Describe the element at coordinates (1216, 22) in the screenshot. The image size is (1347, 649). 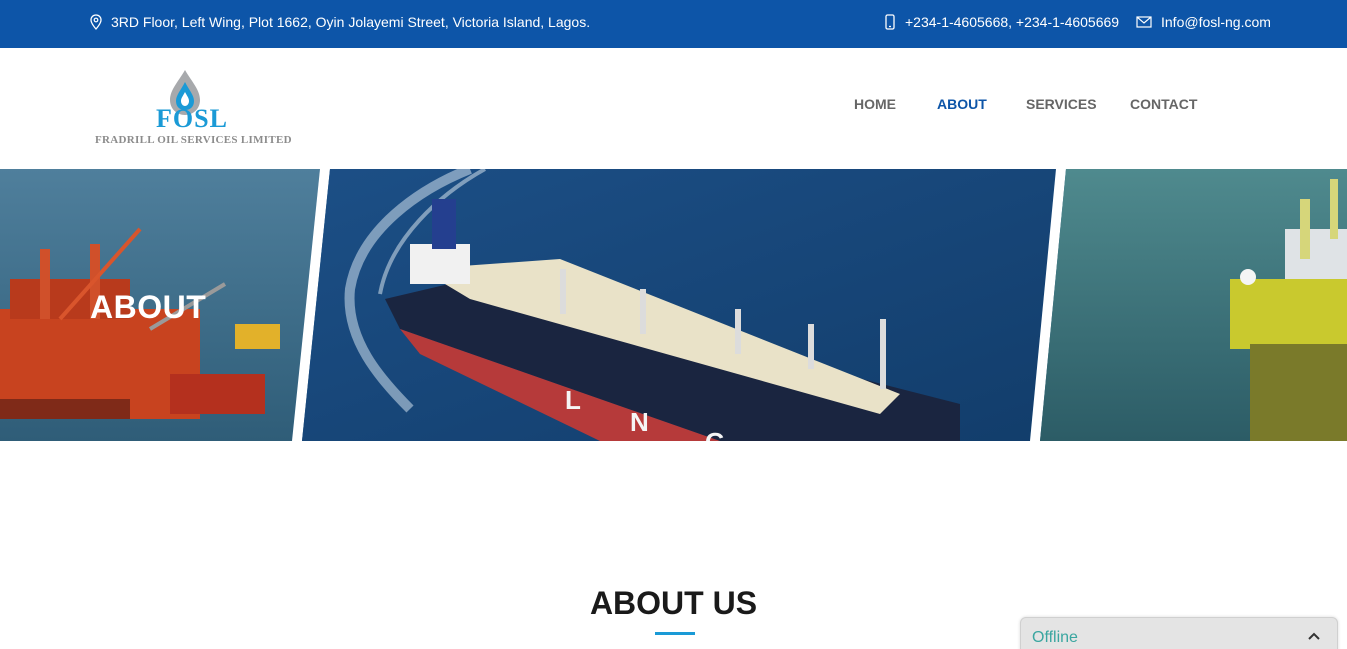
I see `email-text: Info@fosl-ng.com` at that location.